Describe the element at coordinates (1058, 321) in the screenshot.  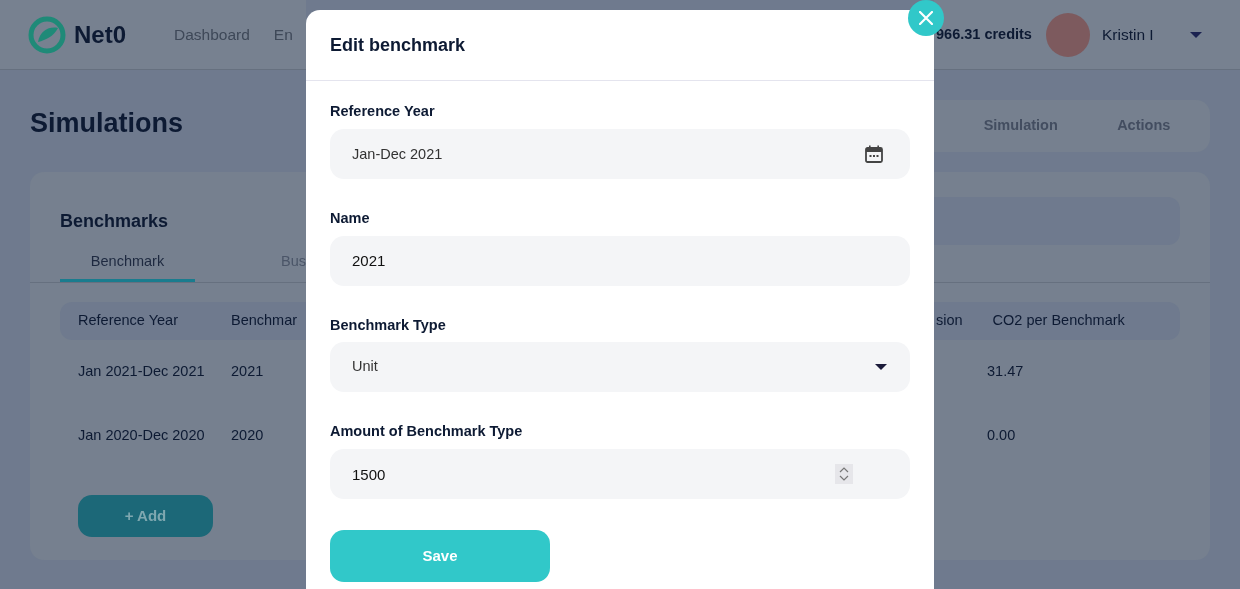
I see `column-header: CO2 per Benchmark` at that location.